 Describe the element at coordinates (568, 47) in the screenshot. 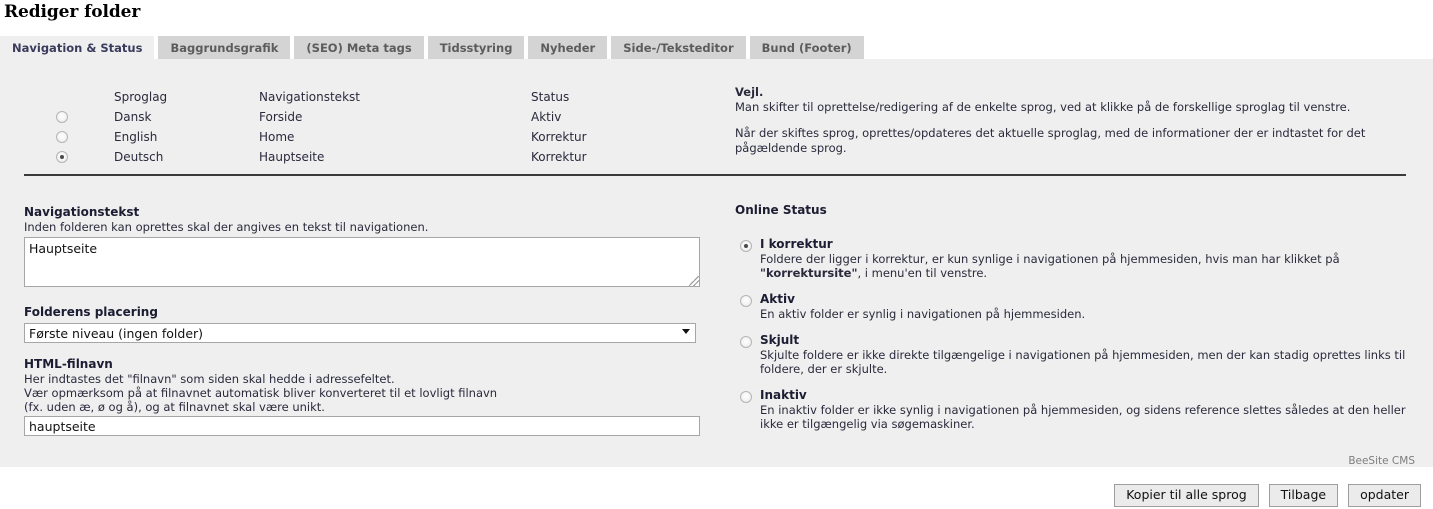

I see `tab-nyheder: Nyheder` at that location.